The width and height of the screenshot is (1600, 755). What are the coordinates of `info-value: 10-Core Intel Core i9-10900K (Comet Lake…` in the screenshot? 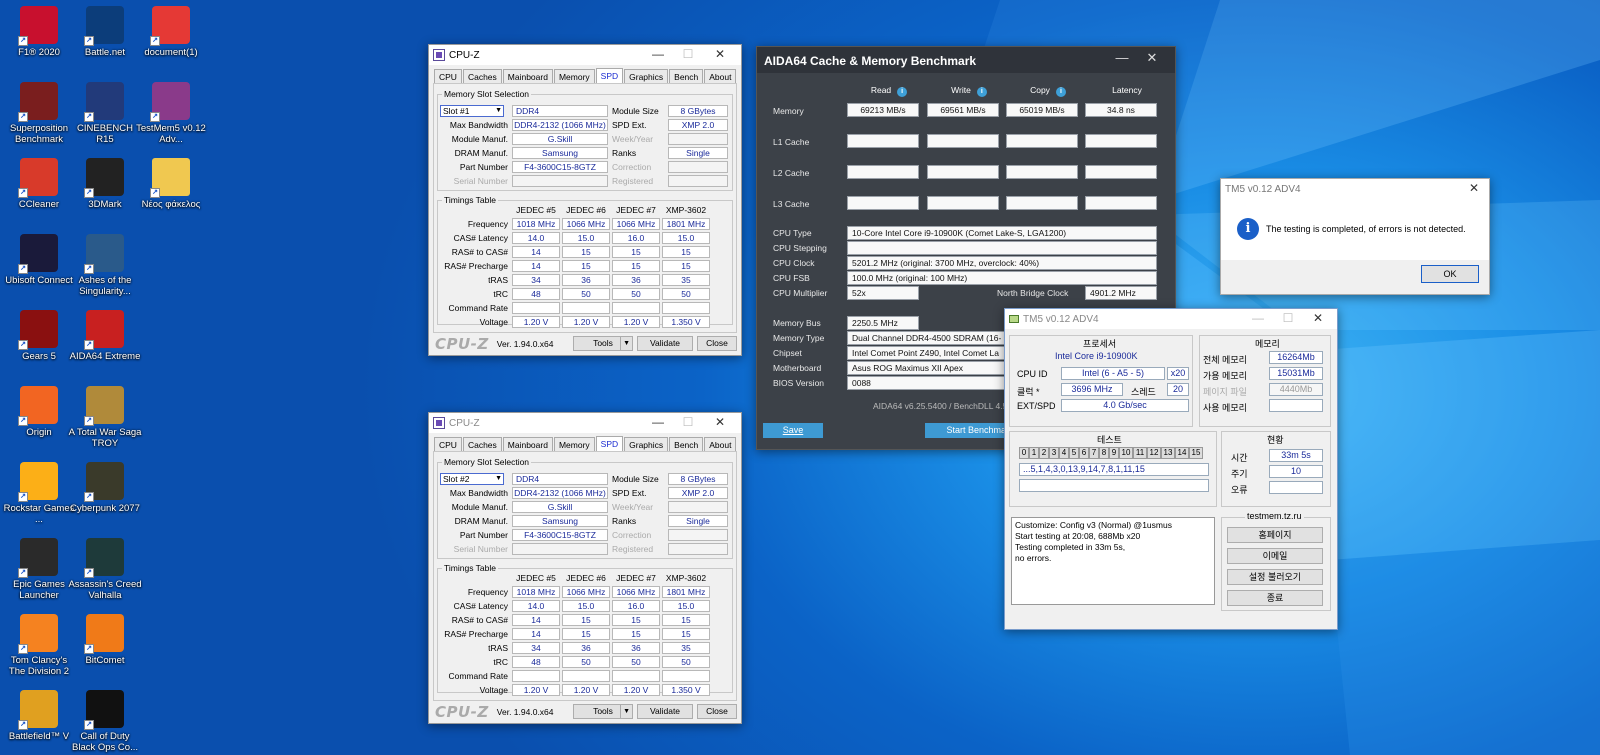 It's located at (1002, 233).